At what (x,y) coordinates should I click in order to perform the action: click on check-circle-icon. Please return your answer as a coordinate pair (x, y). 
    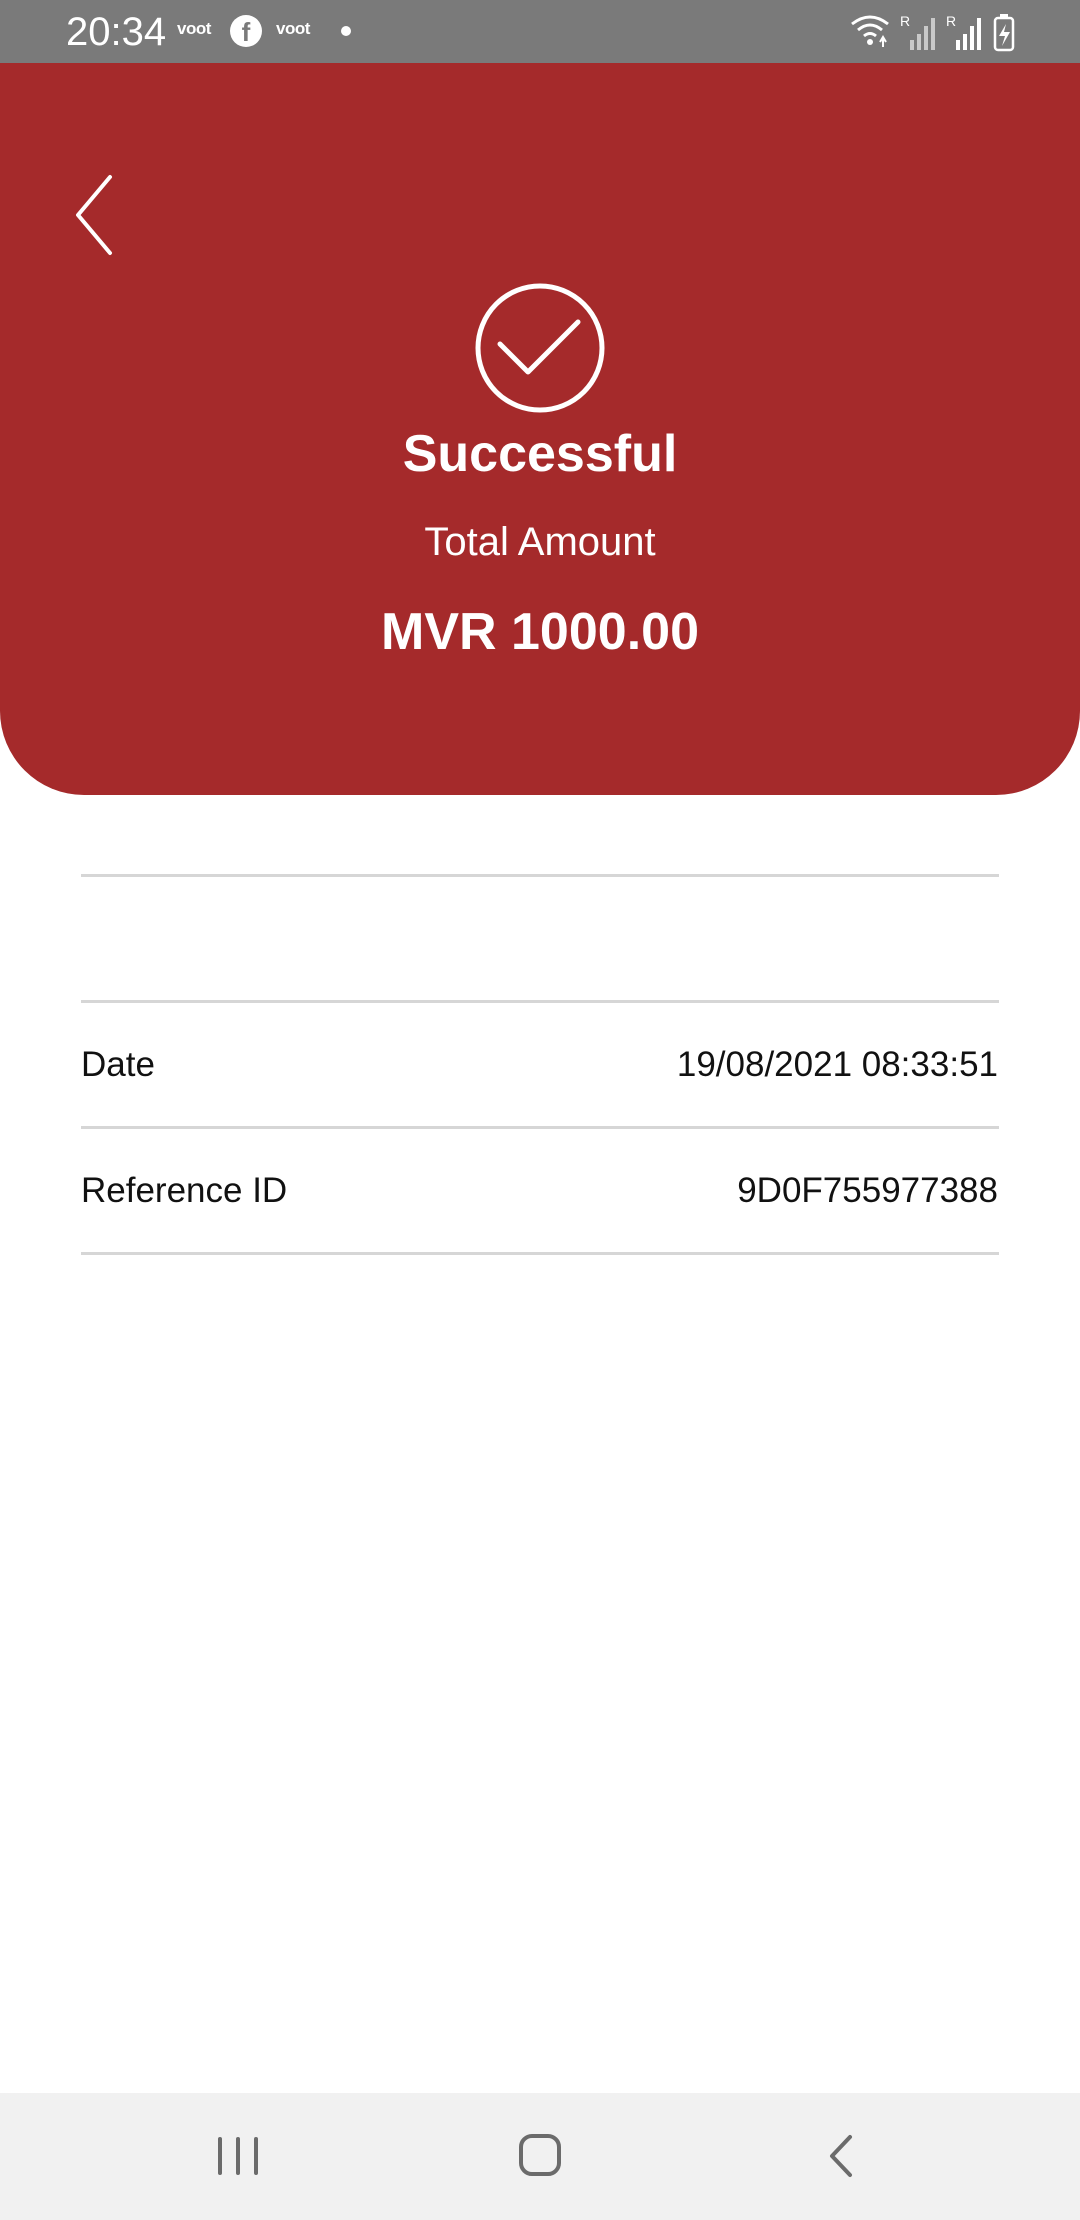
    Looking at the image, I should click on (540, 348).